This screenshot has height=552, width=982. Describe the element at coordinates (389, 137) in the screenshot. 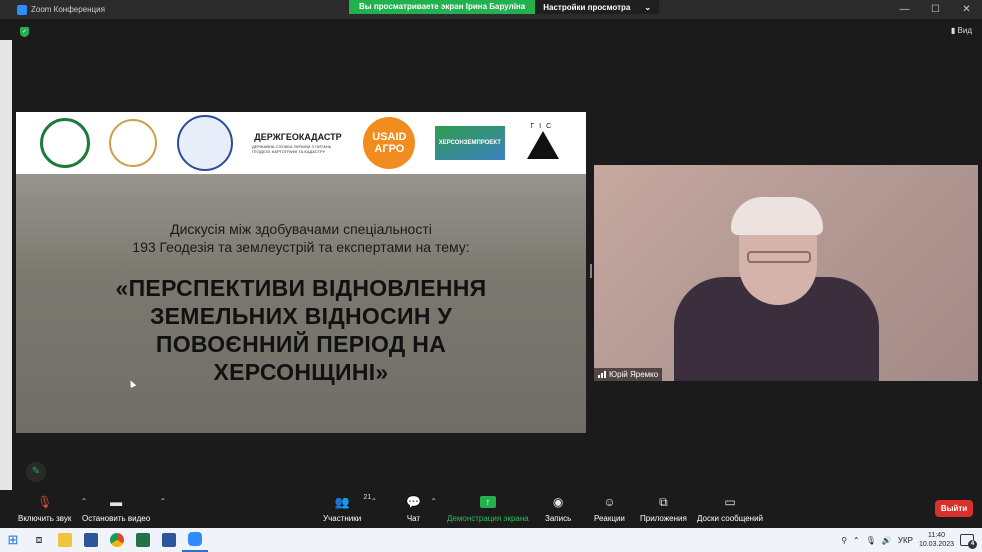

I see `usaid-text: USAID` at that location.